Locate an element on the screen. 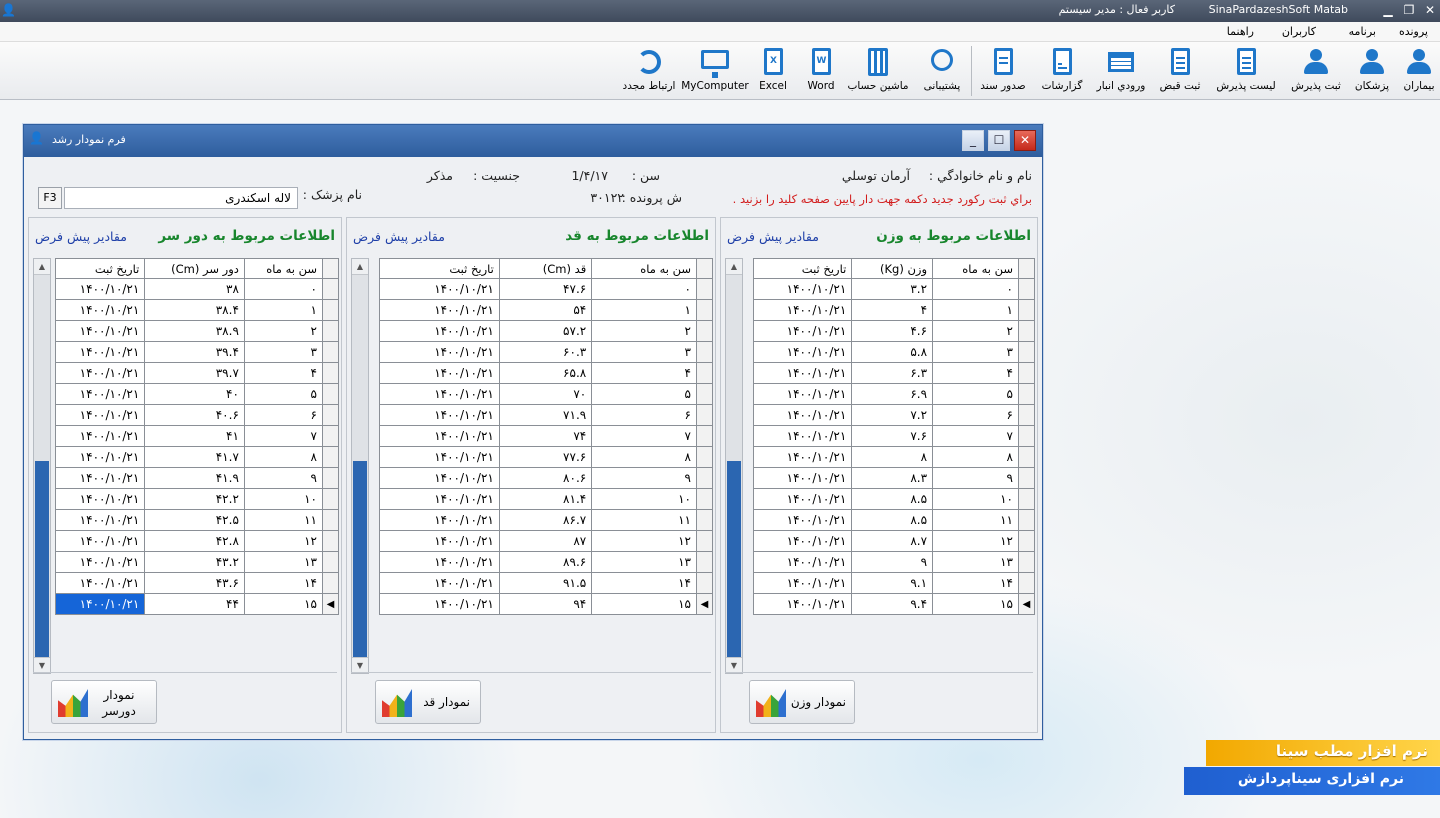  value-cell: ۳۹.۷ is located at coordinates (194, 373).